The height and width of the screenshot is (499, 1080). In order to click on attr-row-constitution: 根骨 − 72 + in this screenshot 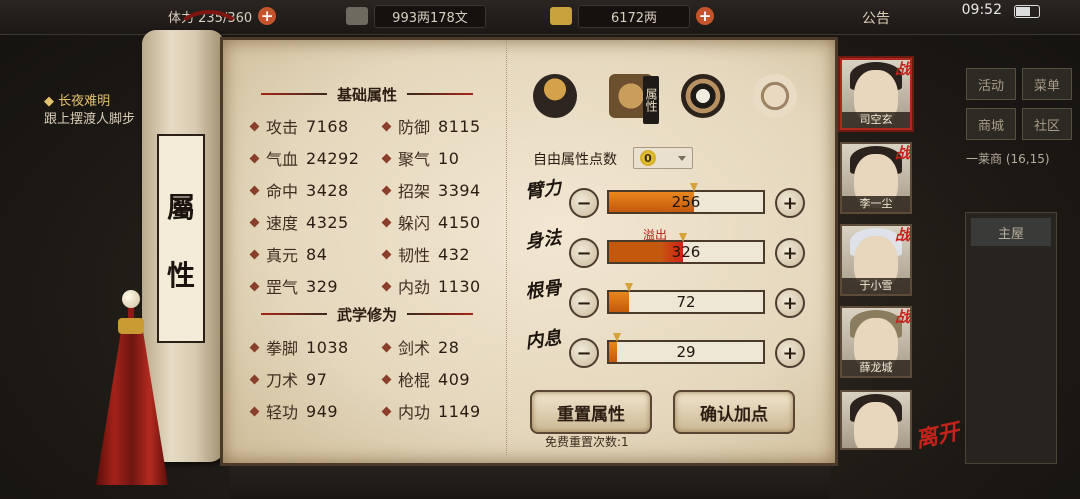, I will do `click(670, 300)`.